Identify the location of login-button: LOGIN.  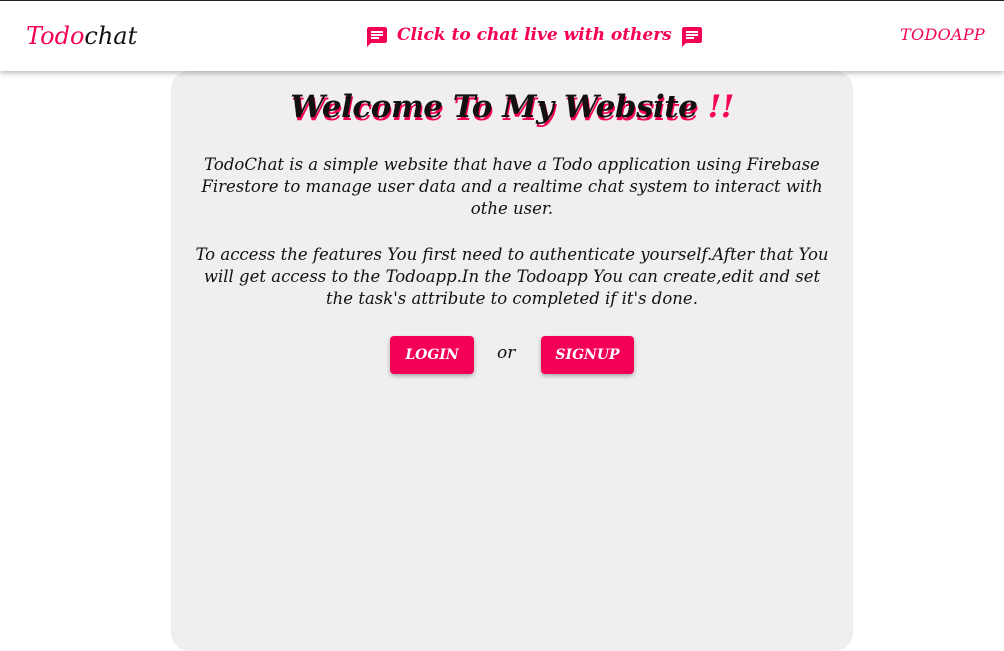
(432, 355).